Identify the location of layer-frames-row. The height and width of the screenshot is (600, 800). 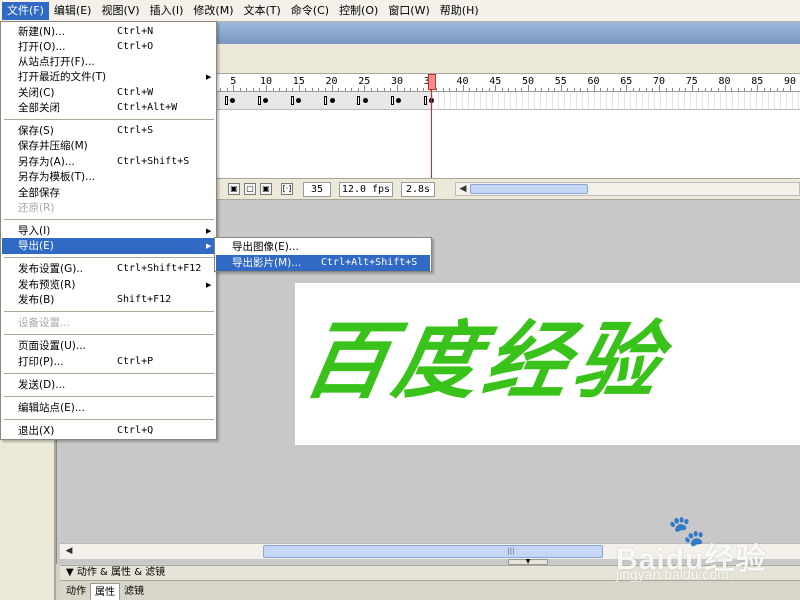
(508, 101).